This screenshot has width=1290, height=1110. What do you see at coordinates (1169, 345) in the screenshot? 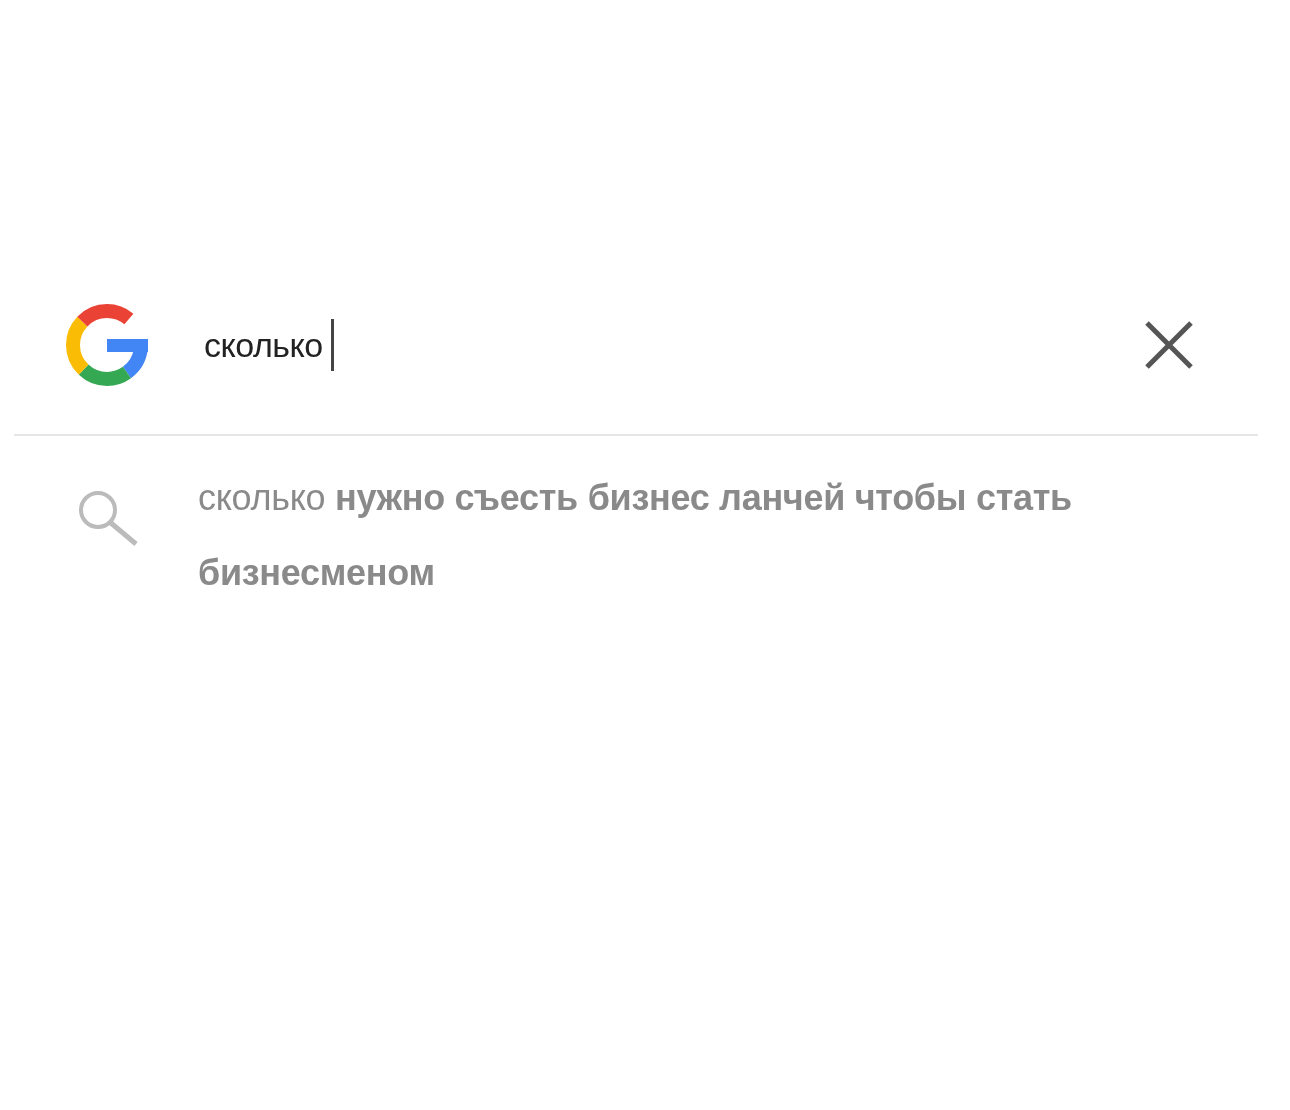
I see `close-button` at bounding box center [1169, 345].